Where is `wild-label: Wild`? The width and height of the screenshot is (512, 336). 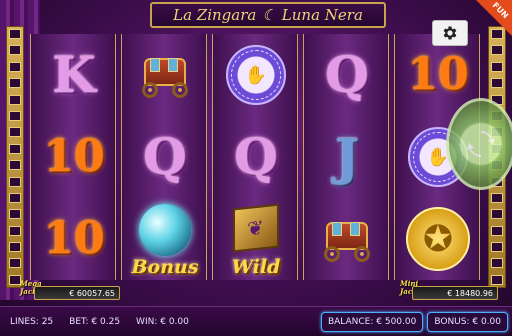
wild-label: Wild is located at coordinates (256, 267).